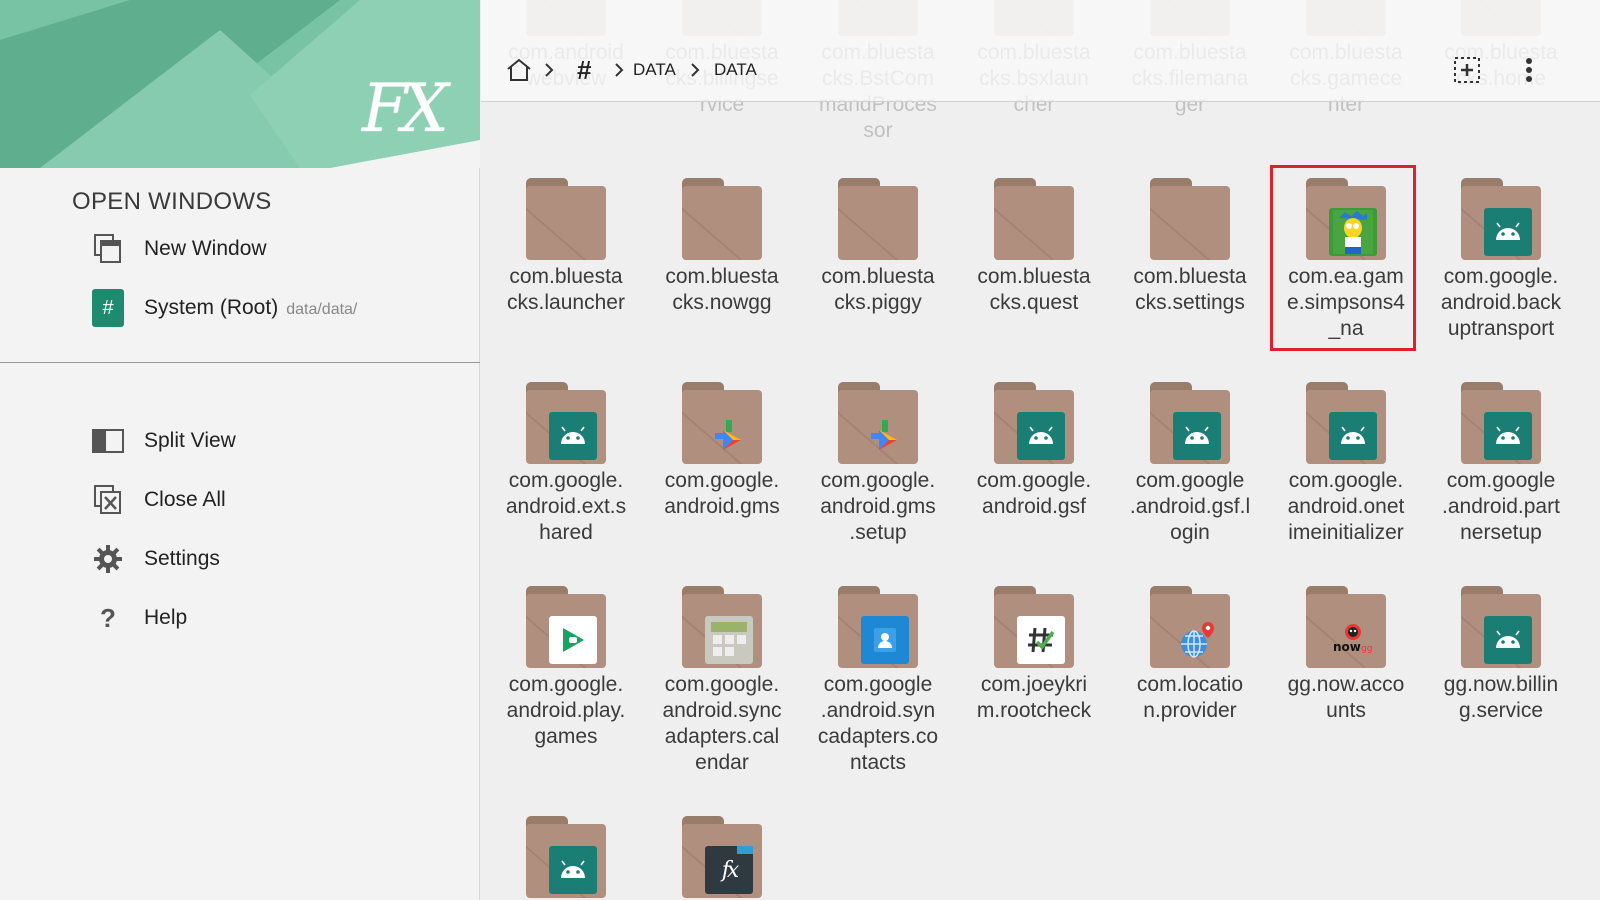  Describe the element at coordinates (1034, 697) in the screenshot. I see `folder-name: com.joeykri m.rootcheck` at that location.